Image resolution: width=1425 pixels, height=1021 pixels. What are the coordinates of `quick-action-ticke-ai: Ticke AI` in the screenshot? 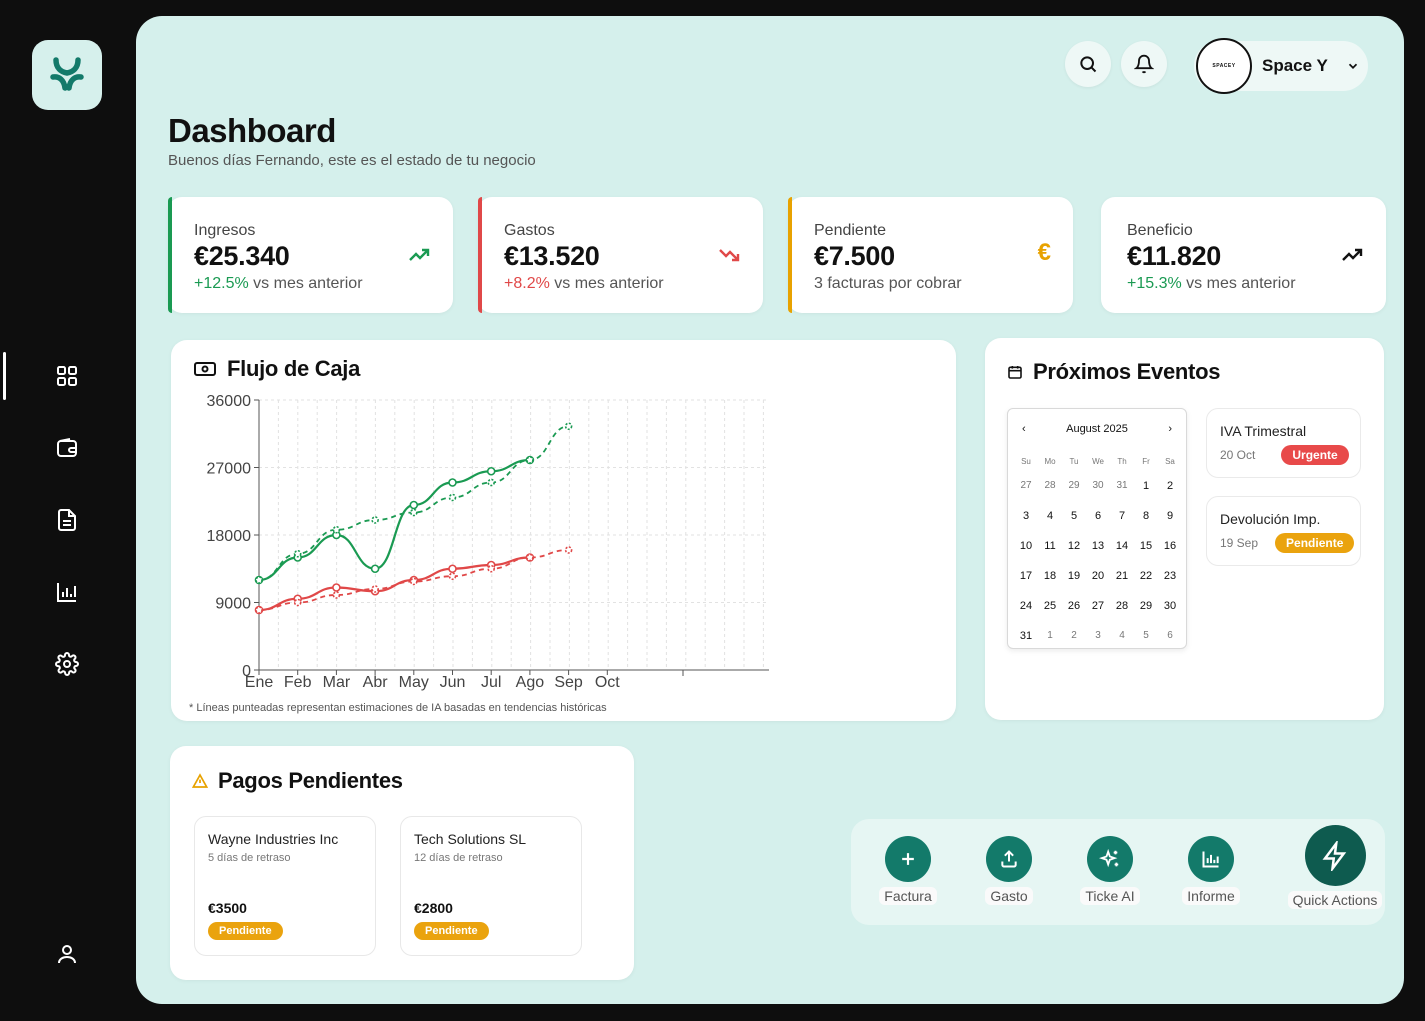 It's located at (1110, 871).